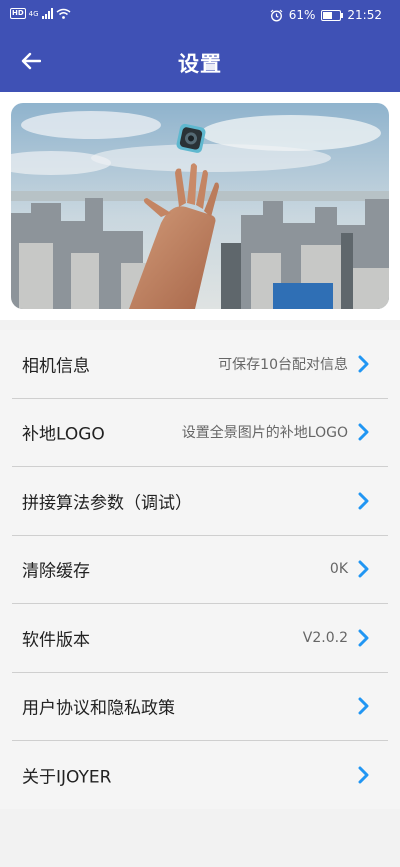 The height and width of the screenshot is (867, 400). Describe the element at coordinates (47, 13) in the screenshot. I see `signal-icon` at that location.